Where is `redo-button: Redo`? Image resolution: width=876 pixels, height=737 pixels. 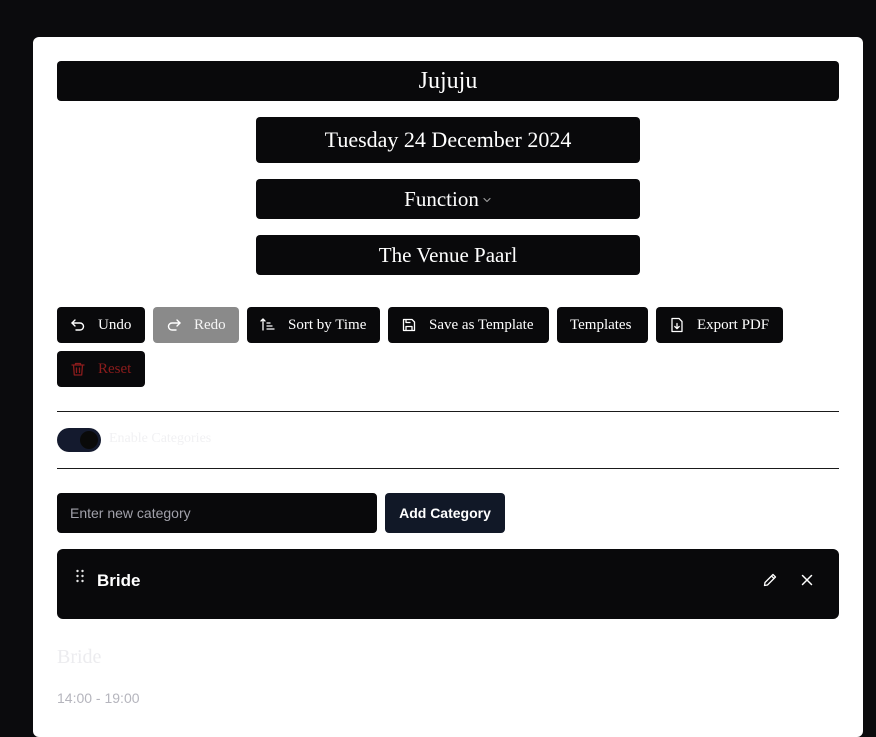 redo-button: Redo is located at coordinates (196, 325).